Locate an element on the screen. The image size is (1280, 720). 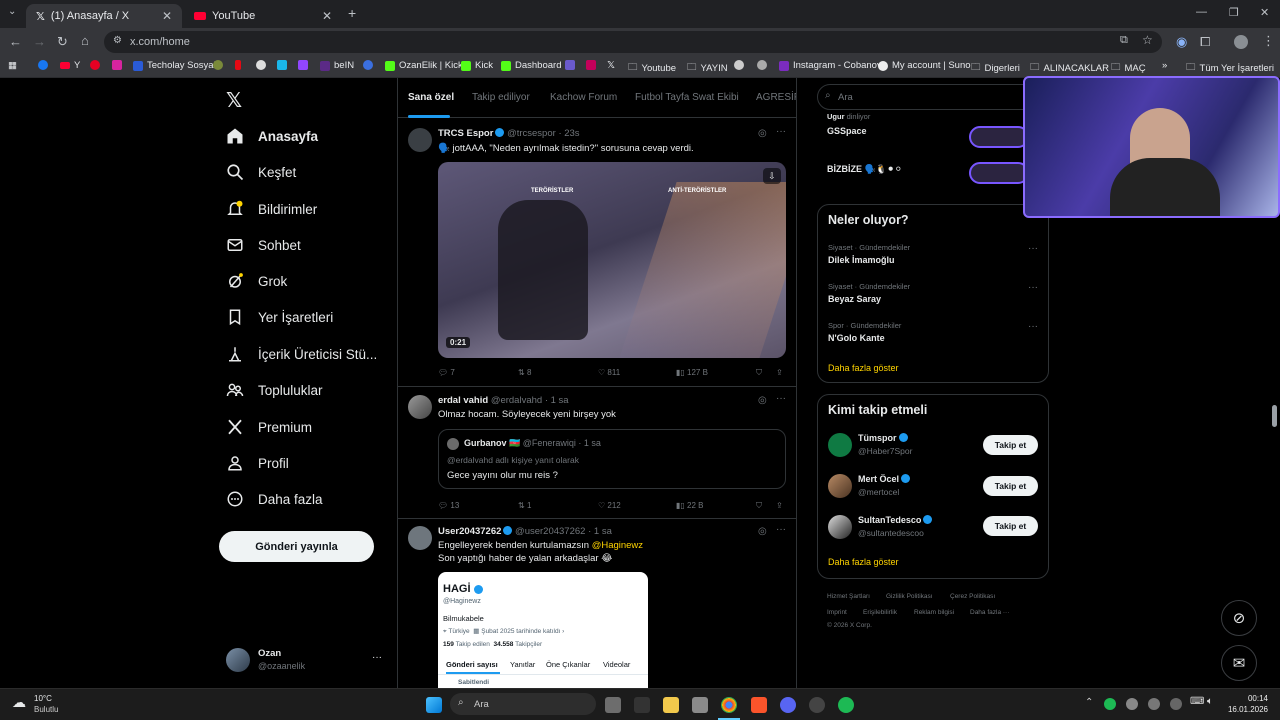
bookmark-folder-digerleri: 🗀 Digerleri is located at coordinates (995, 68).